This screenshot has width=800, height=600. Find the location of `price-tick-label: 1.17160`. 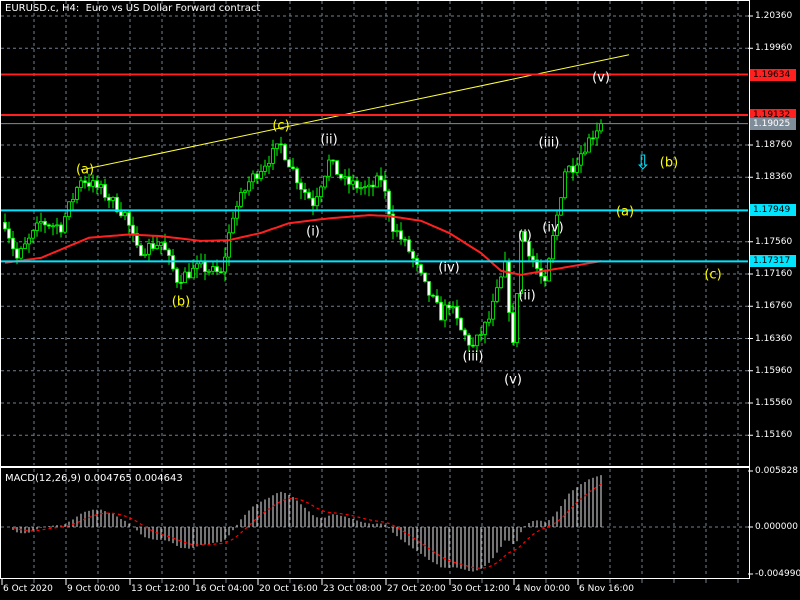

price-tick-label: 1.17160 is located at coordinates (774, 274).